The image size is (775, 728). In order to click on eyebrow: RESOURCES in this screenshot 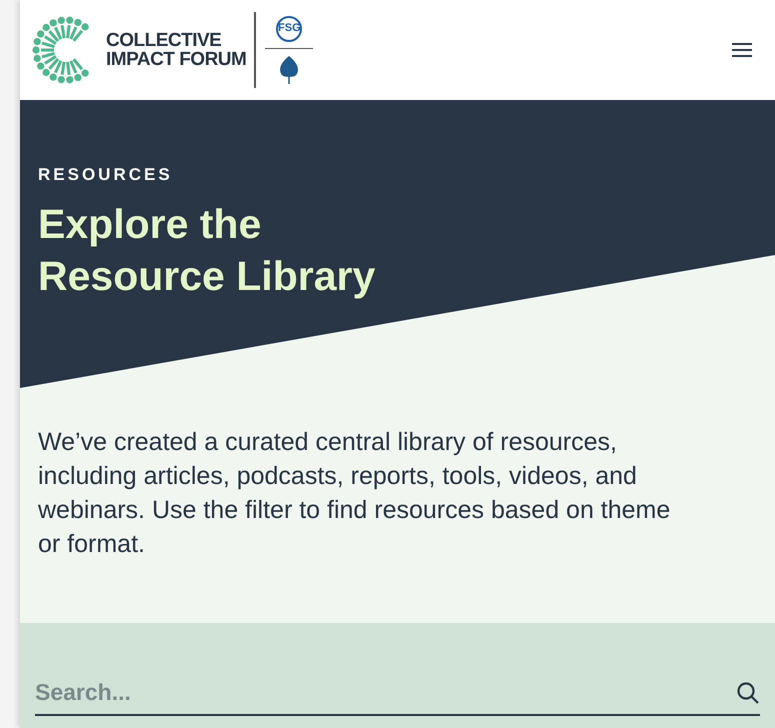, I will do `click(106, 175)`.